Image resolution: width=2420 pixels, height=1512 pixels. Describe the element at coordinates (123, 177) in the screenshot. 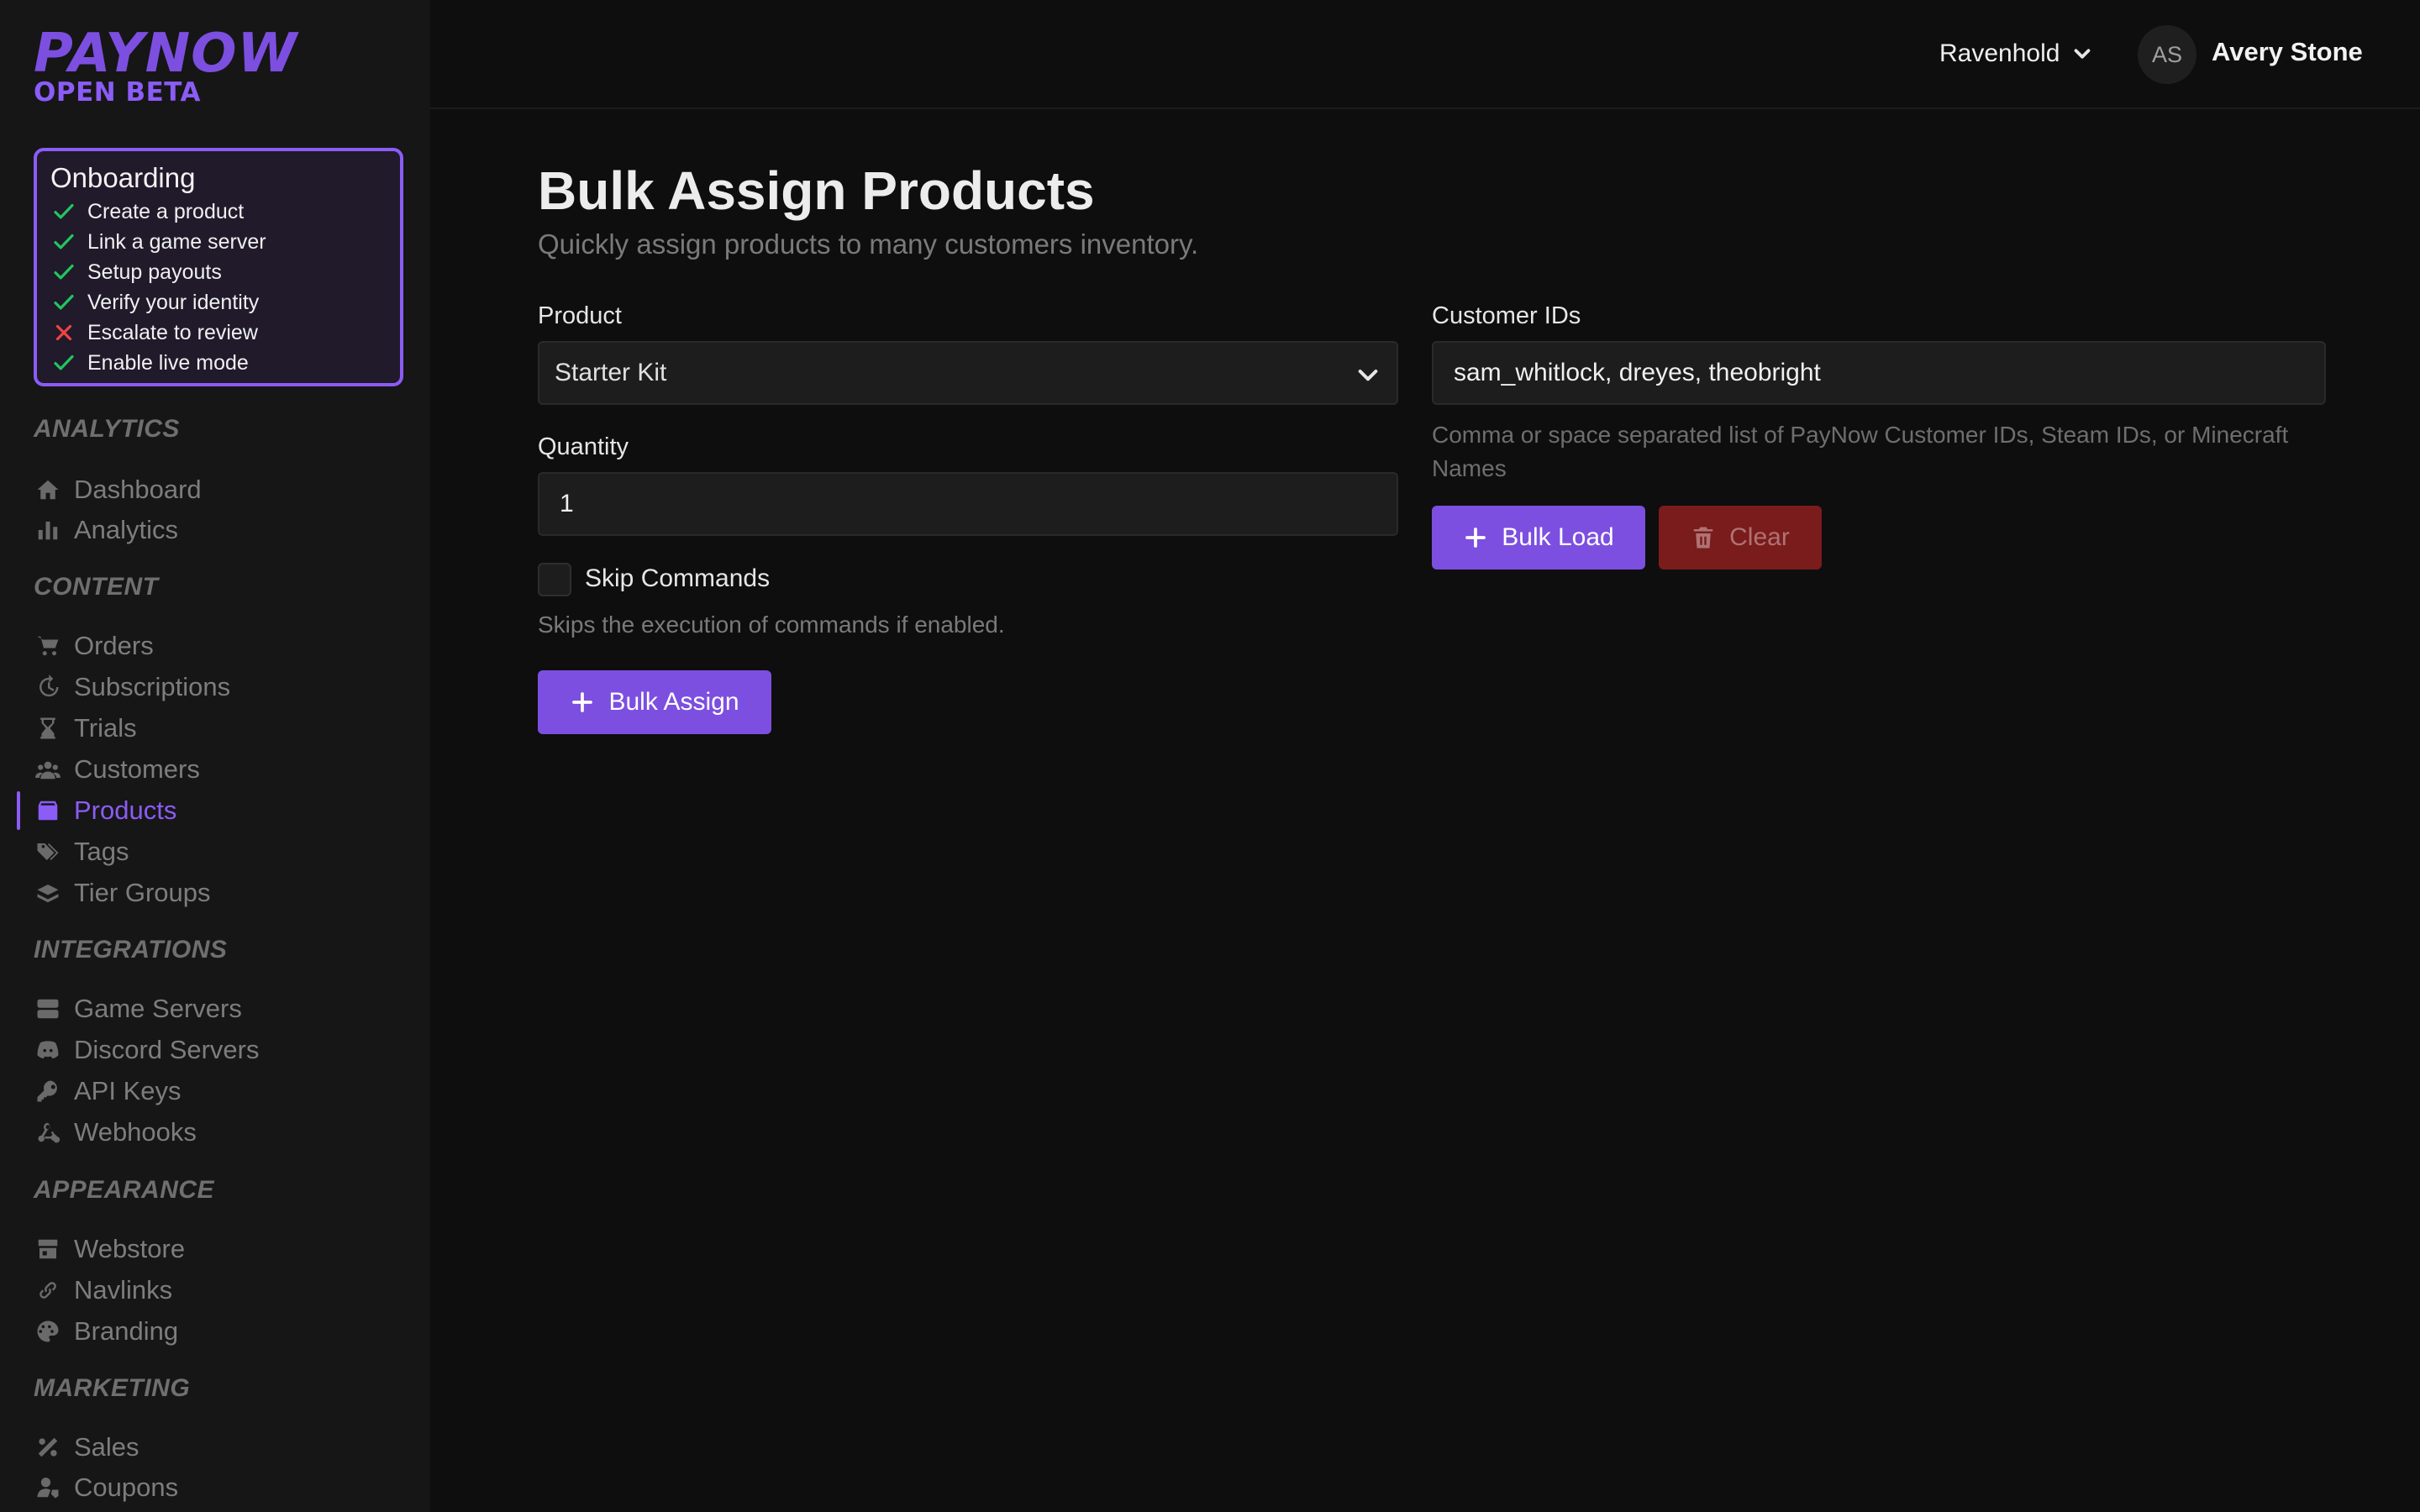

I see `onboarding-title: Onboarding` at that location.